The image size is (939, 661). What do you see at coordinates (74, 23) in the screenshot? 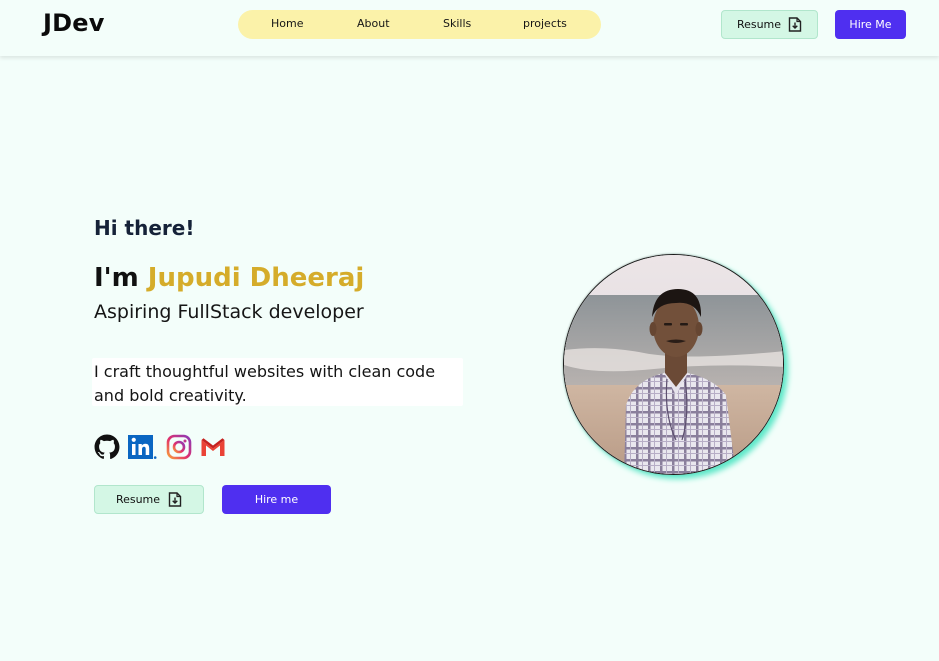
I see `site-logo: JDev` at bounding box center [74, 23].